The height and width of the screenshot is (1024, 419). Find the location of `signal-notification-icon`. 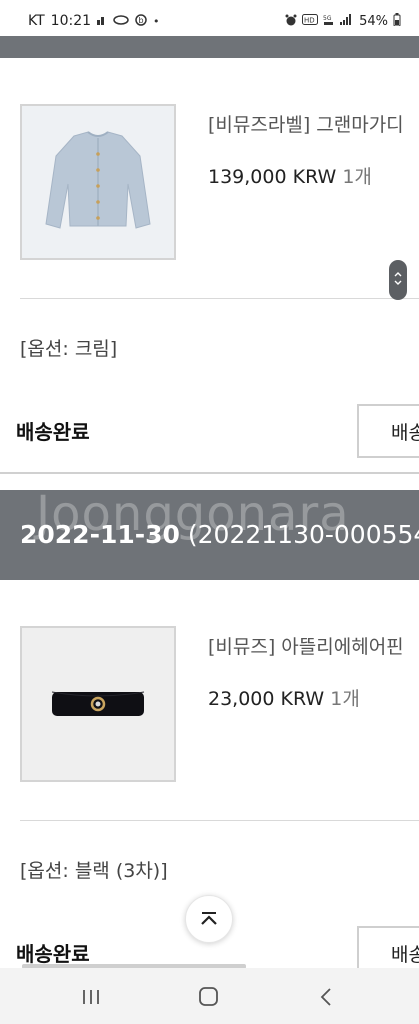

signal-notification-icon is located at coordinates (102, 21).